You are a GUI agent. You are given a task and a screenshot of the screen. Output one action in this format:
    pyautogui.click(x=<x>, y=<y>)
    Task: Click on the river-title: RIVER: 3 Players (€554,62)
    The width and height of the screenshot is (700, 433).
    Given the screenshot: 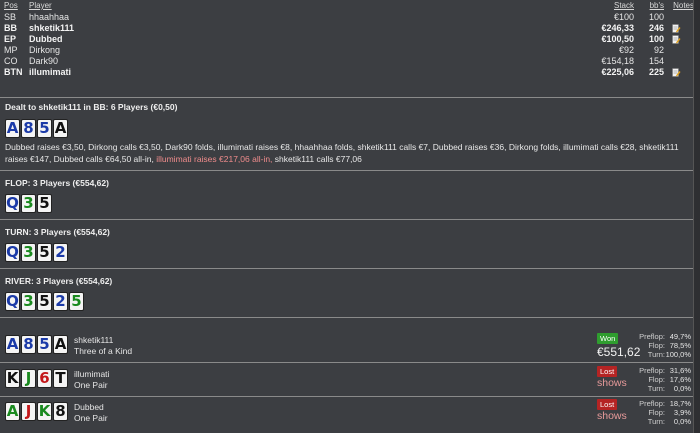 What is the action you would take?
    pyautogui.click(x=59, y=281)
    